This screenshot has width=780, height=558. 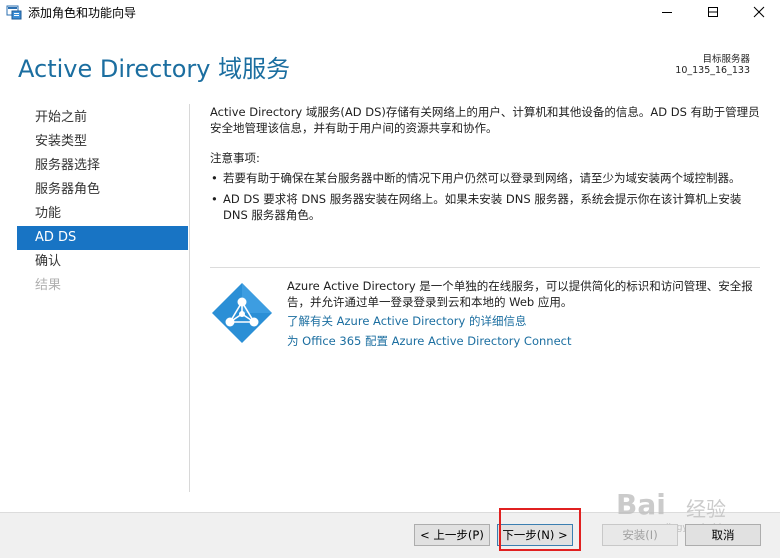 I want to click on watermark-text: Bai, so click(x=641, y=504).